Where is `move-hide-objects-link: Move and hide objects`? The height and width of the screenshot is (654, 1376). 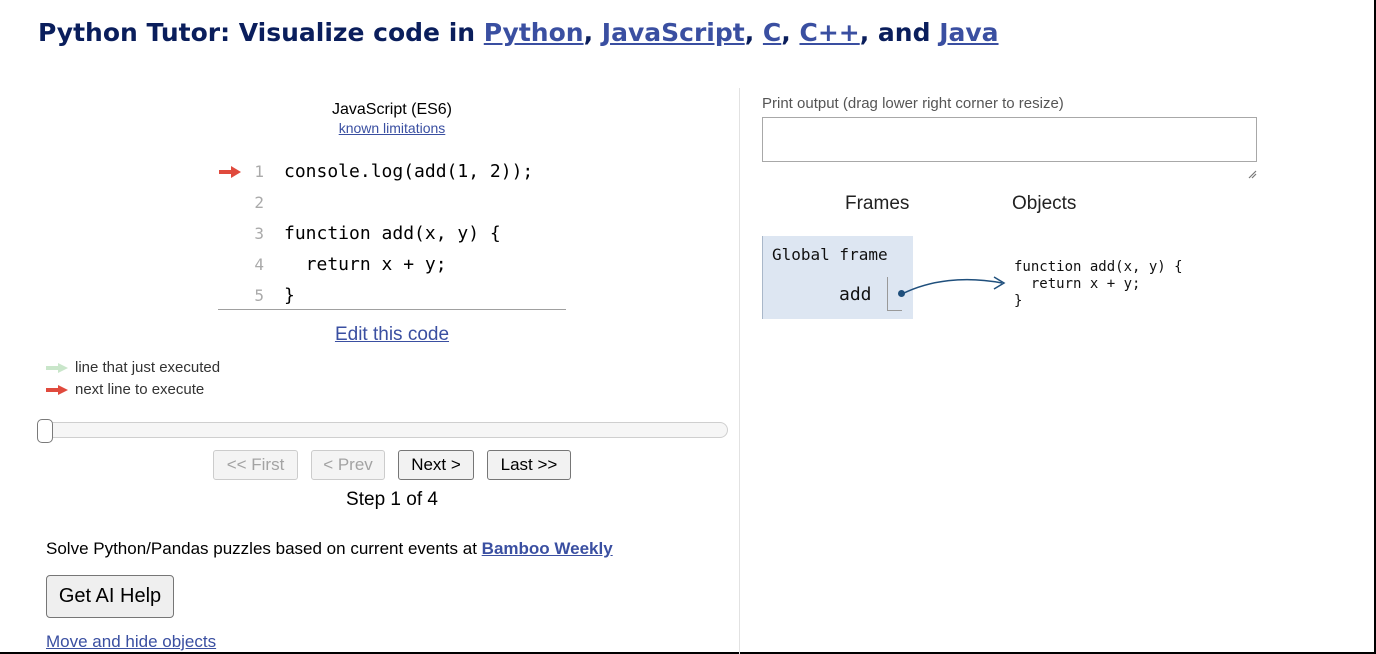
move-hide-objects-link: Move and hide objects is located at coordinates (131, 642).